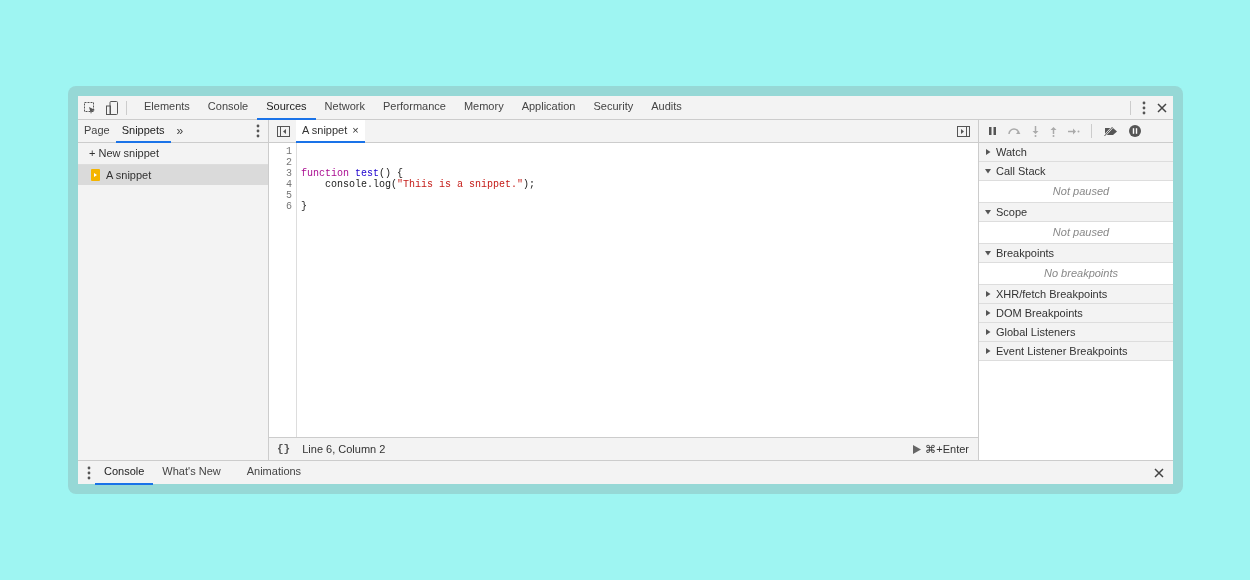  What do you see at coordinates (355, 130) in the screenshot?
I see `close-tab-button: ×` at bounding box center [355, 130].